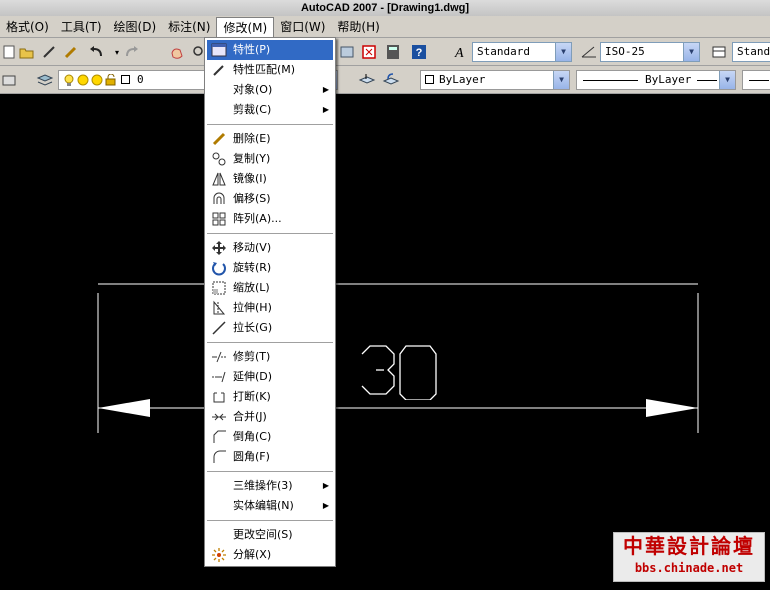 This screenshot has height=590, width=770. What do you see at coordinates (270, 199) in the screenshot?
I see `menu-item-offset: 偏移(S)` at bounding box center [270, 199].